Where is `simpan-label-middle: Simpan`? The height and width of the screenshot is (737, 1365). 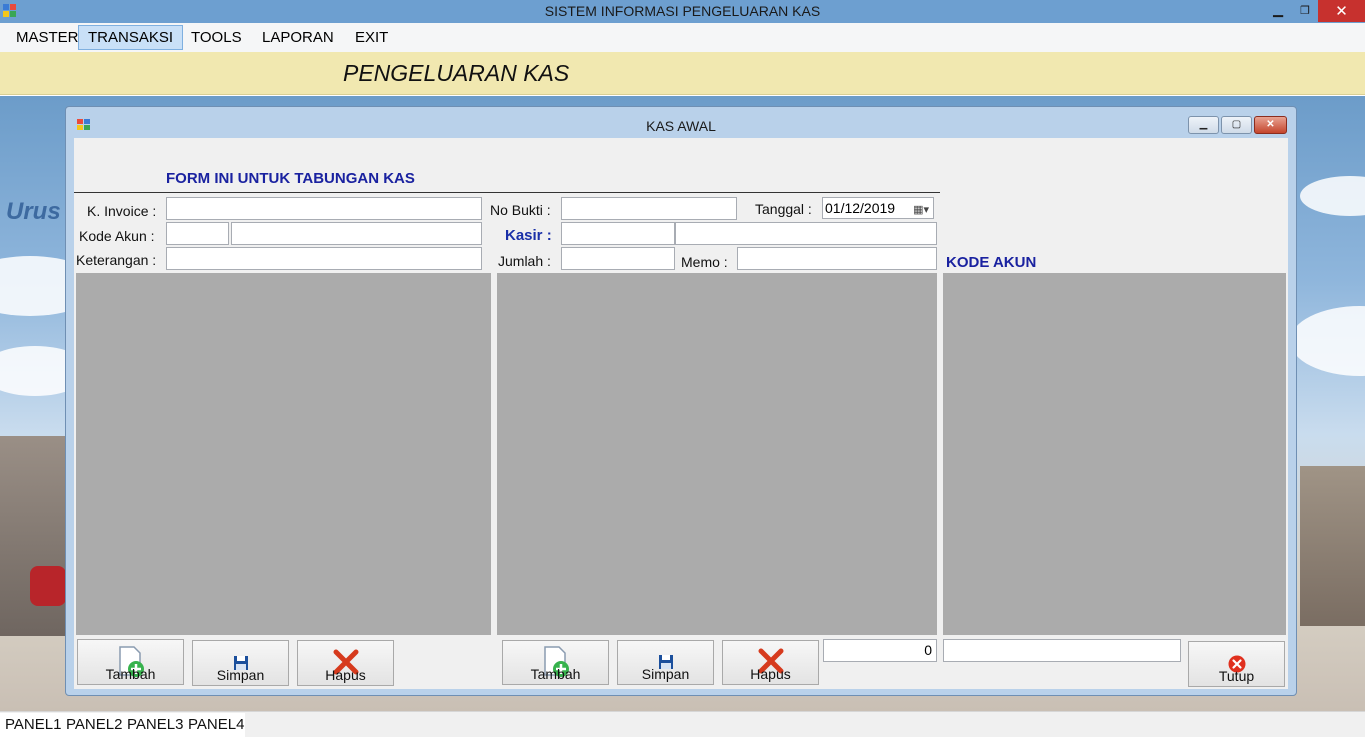 simpan-label-middle: Simpan is located at coordinates (665, 674).